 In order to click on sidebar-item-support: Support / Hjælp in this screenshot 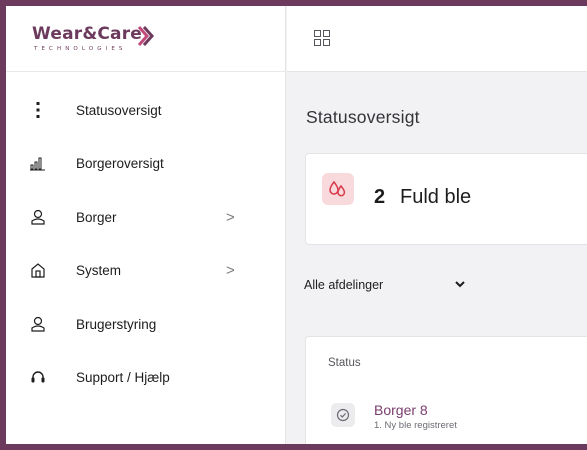, I will do `click(146, 377)`.